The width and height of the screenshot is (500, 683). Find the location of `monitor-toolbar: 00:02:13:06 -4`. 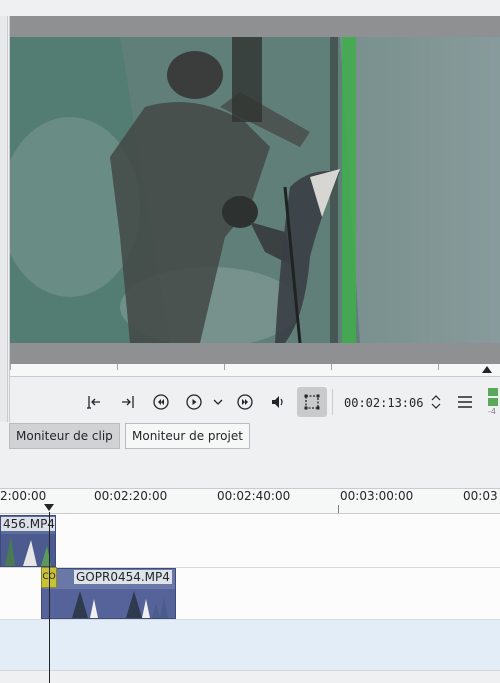

monitor-toolbar: 00:02:13:06 -4 is located at coordinates (255, 399).